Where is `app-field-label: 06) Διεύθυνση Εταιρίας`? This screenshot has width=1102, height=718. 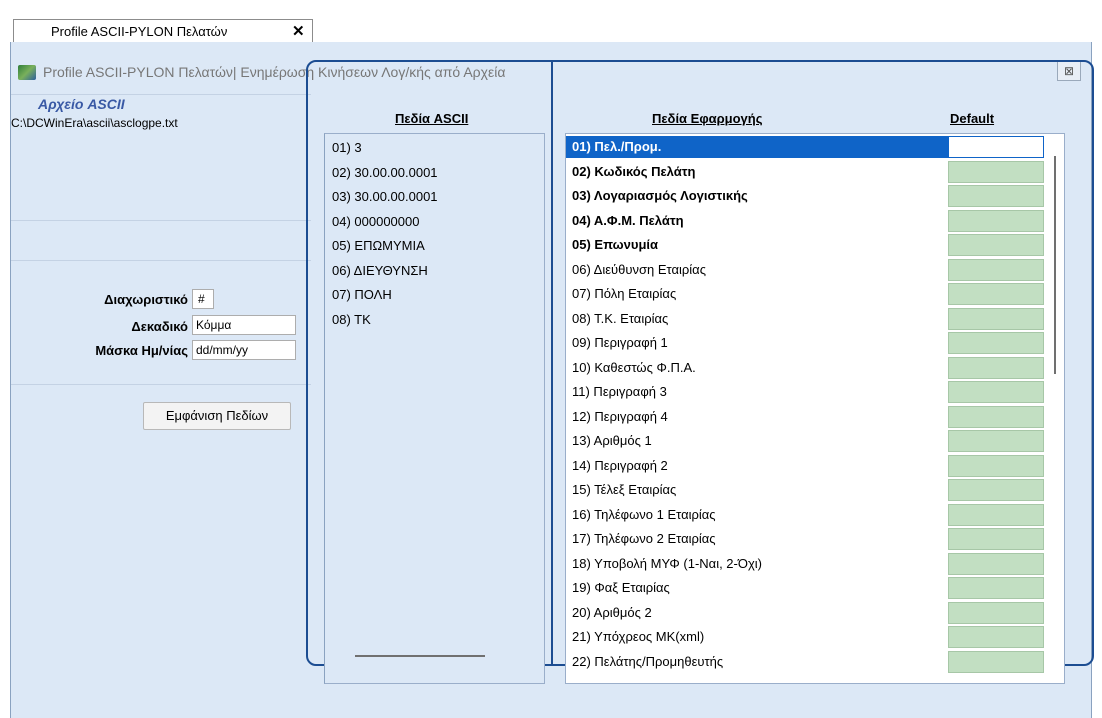 app-field-label: 06) Διεύθυνση Εταιρίας is located at coordinates (639, 269).